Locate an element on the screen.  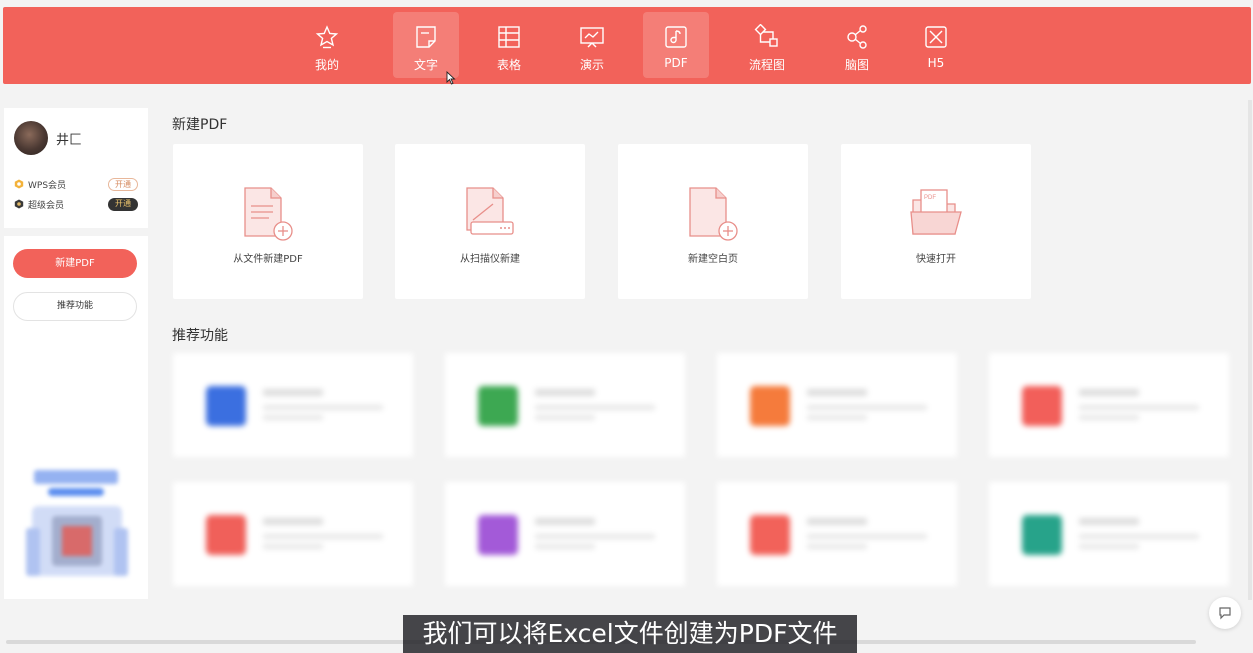
file-add-icon is located at coordinates (268, 214).